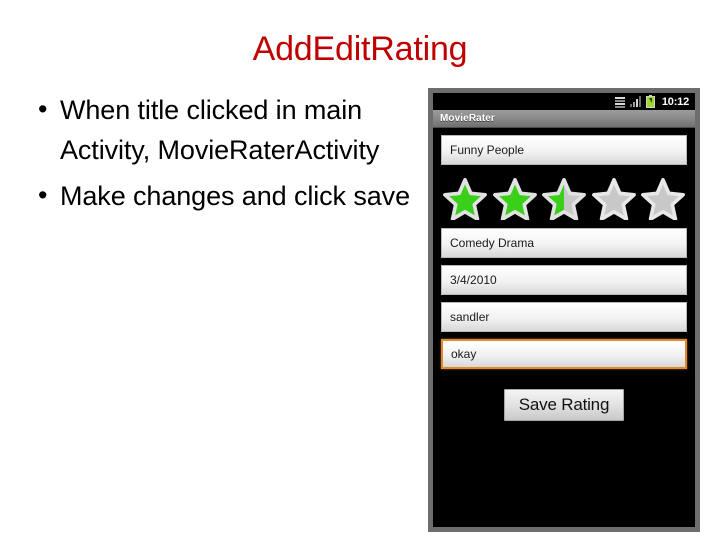 Image resolution: width=720 pixels, height=540 pixels. What do you see at coordinates (564, 317) in the screenshot?
I see `actor-field: sandler` at bounding box center [564, 317].